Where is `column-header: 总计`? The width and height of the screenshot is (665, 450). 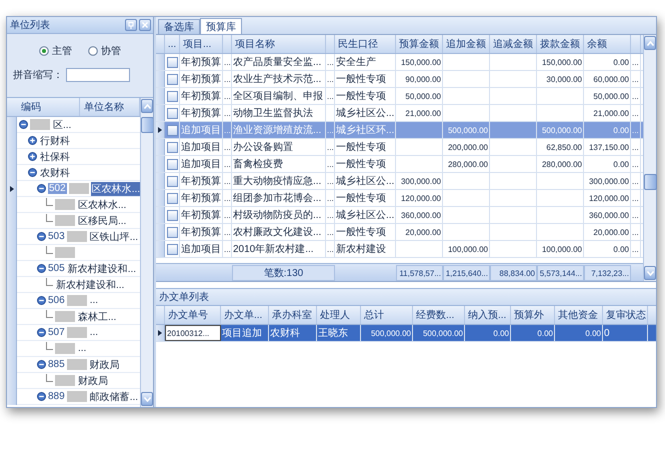
column-header: 总计 is located at coordinates (387, 315).